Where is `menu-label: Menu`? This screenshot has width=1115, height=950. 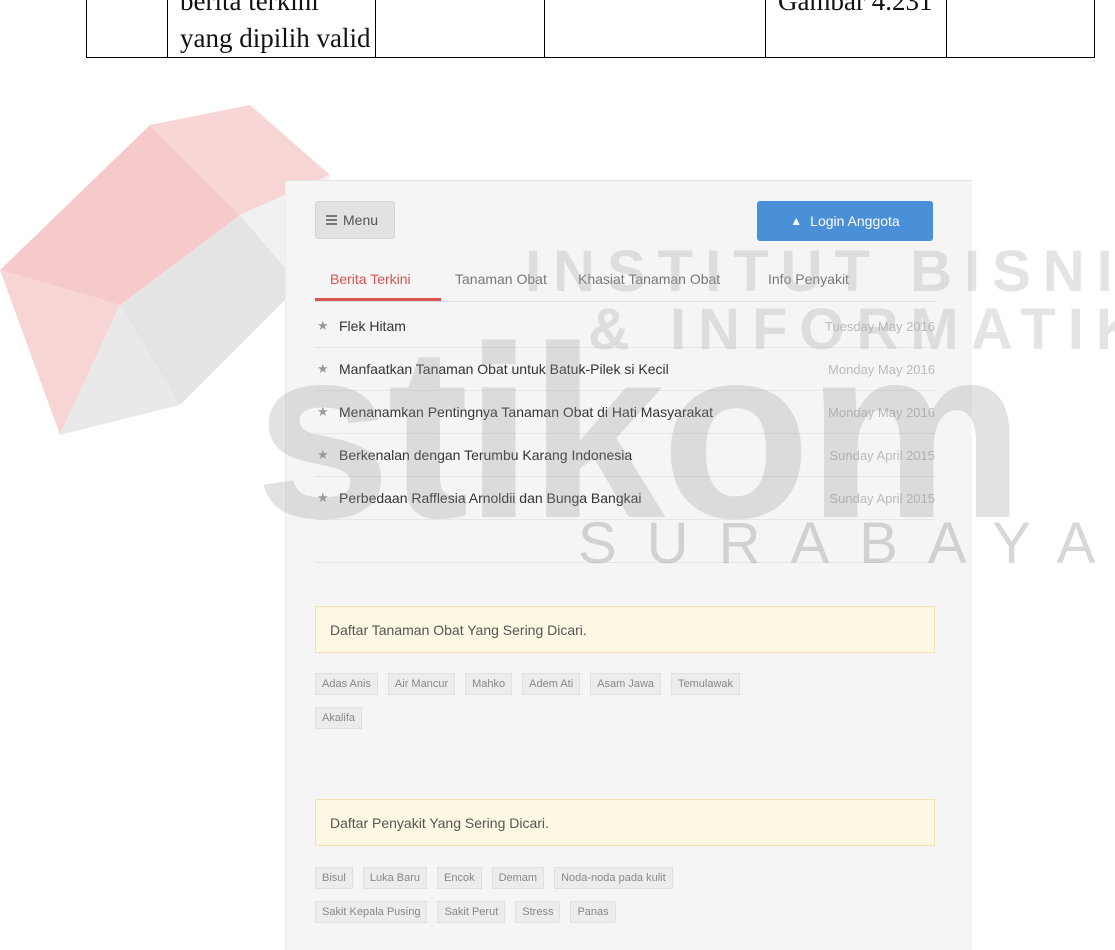 menu-label: Menu is located at coordinates (361, 220).